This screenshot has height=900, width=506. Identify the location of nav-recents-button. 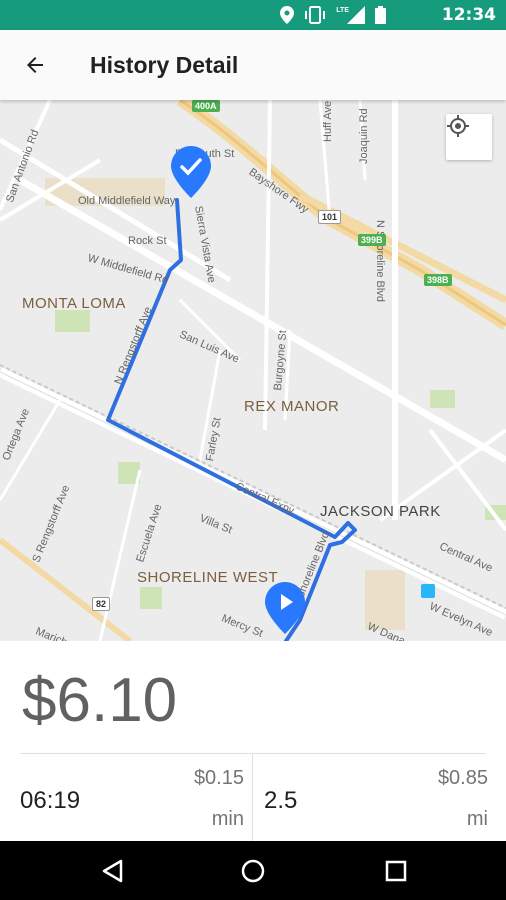
(396, 871).